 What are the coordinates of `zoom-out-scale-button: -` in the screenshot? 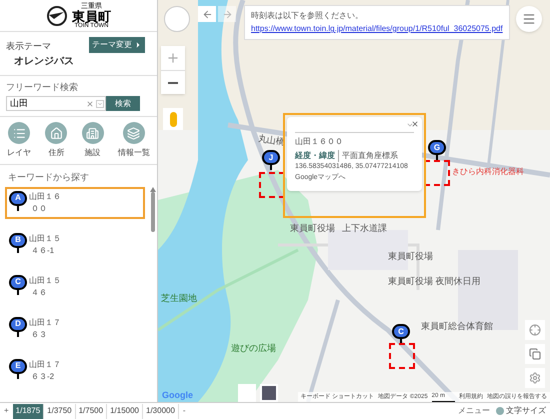 It's located at (184, 411).